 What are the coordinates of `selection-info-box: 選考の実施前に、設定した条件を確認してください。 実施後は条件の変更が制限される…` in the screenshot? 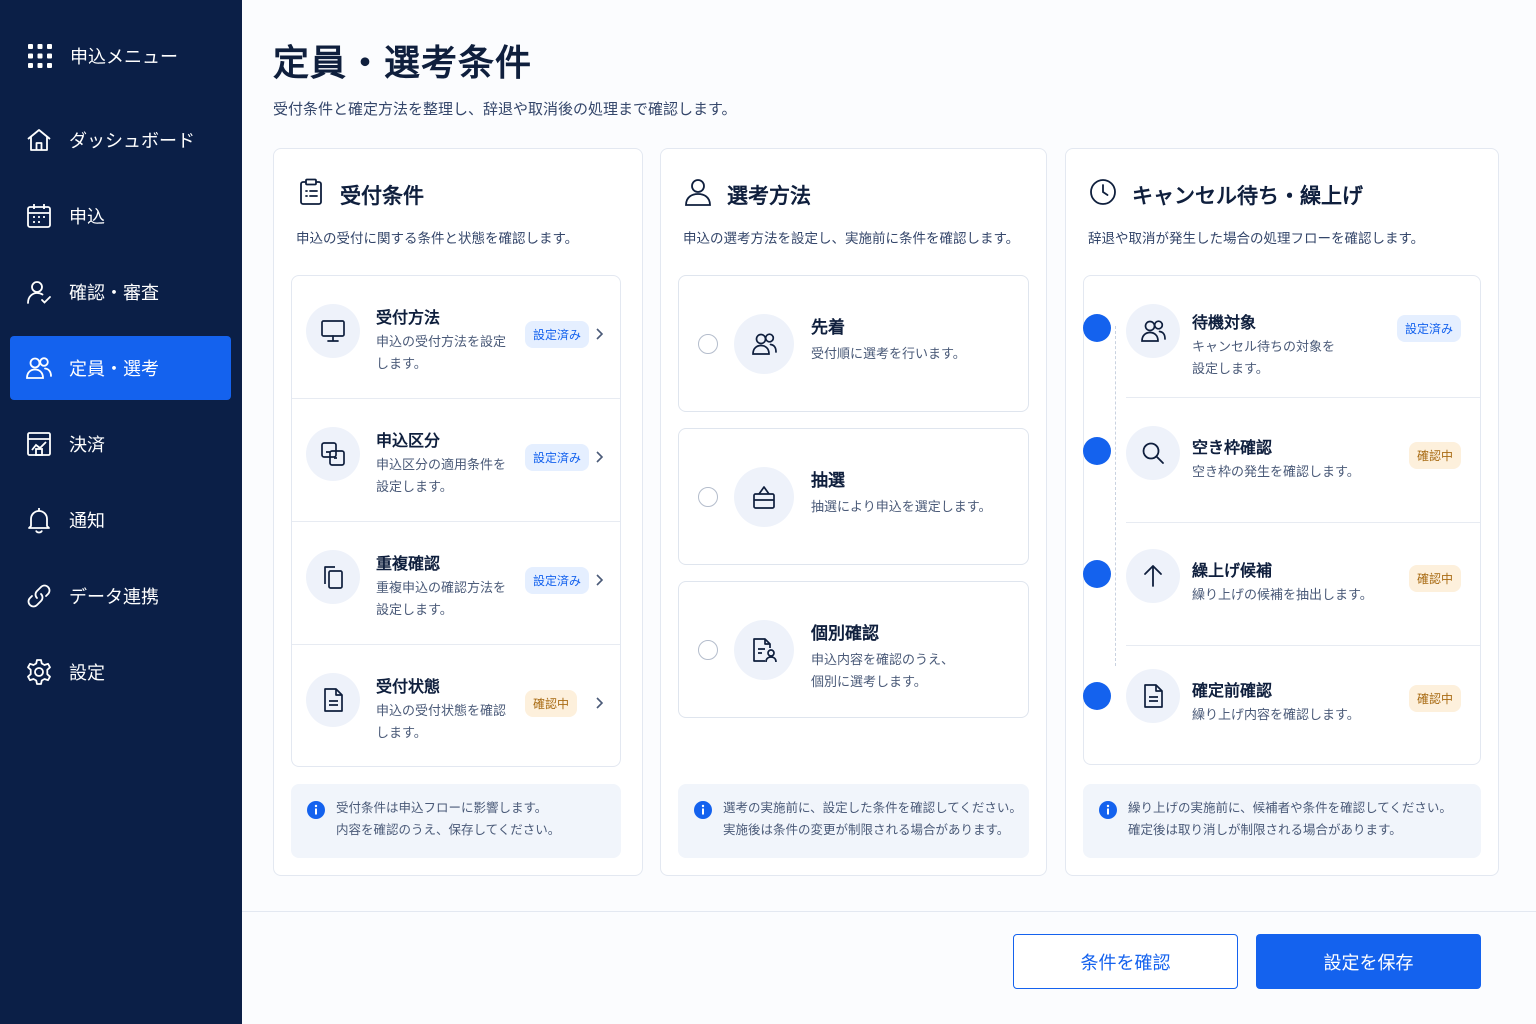 It's located at (853, 821).